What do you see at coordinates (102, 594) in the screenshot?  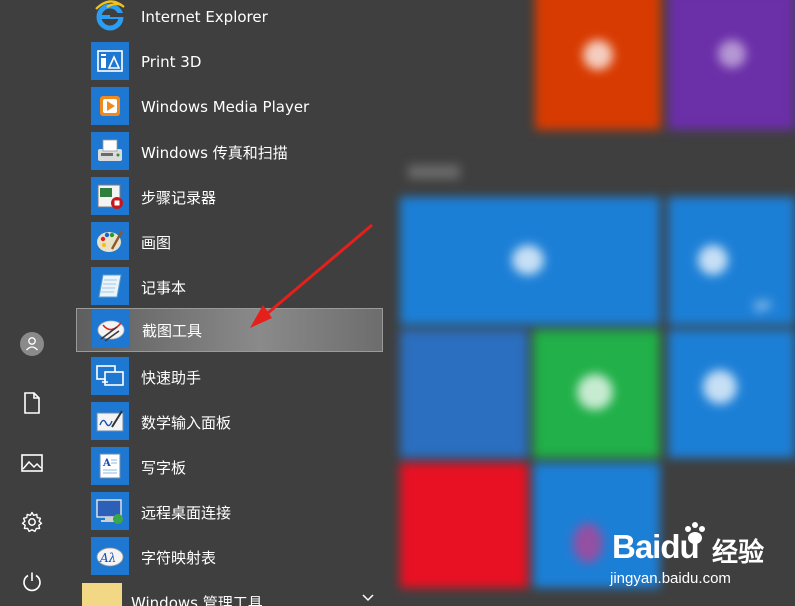 I see `folder-icon` at bounding box center [102, 594].